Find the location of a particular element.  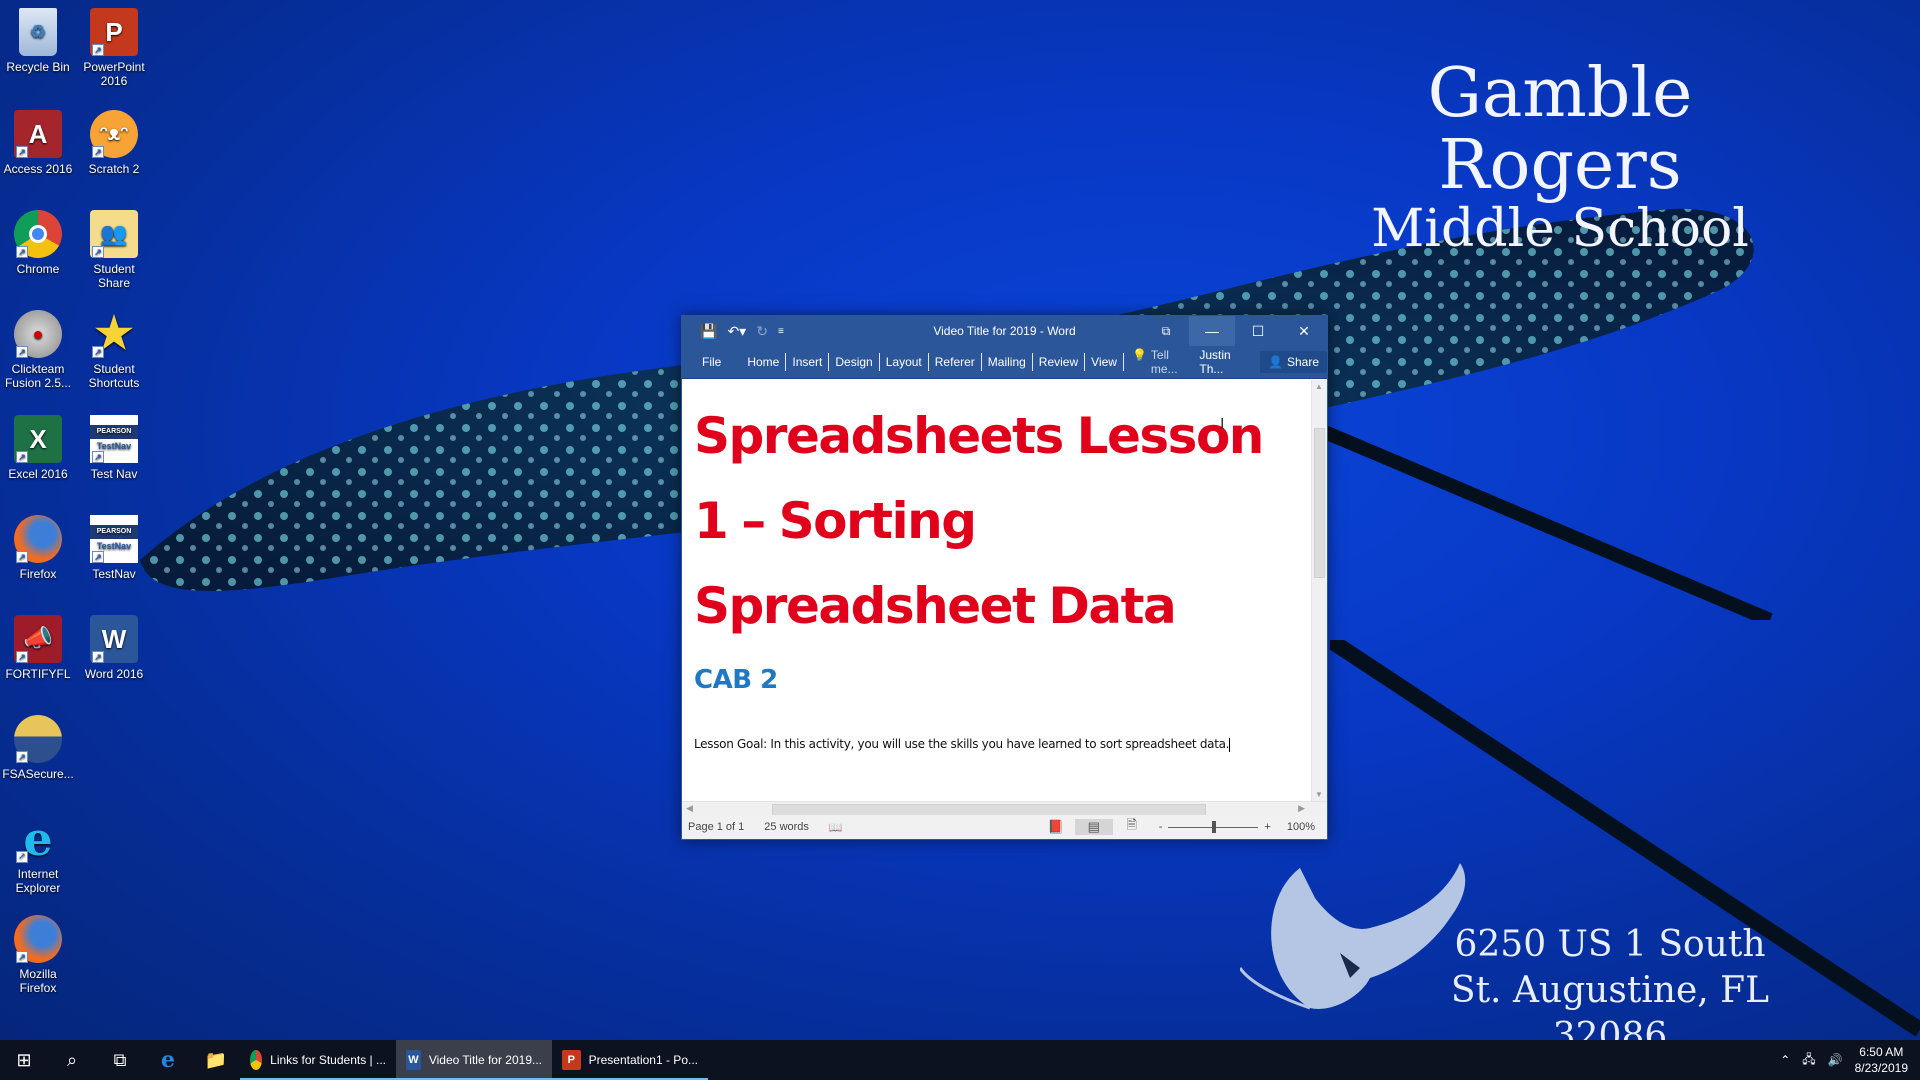

word-count: 25 words is located at coordinates (786, 827).